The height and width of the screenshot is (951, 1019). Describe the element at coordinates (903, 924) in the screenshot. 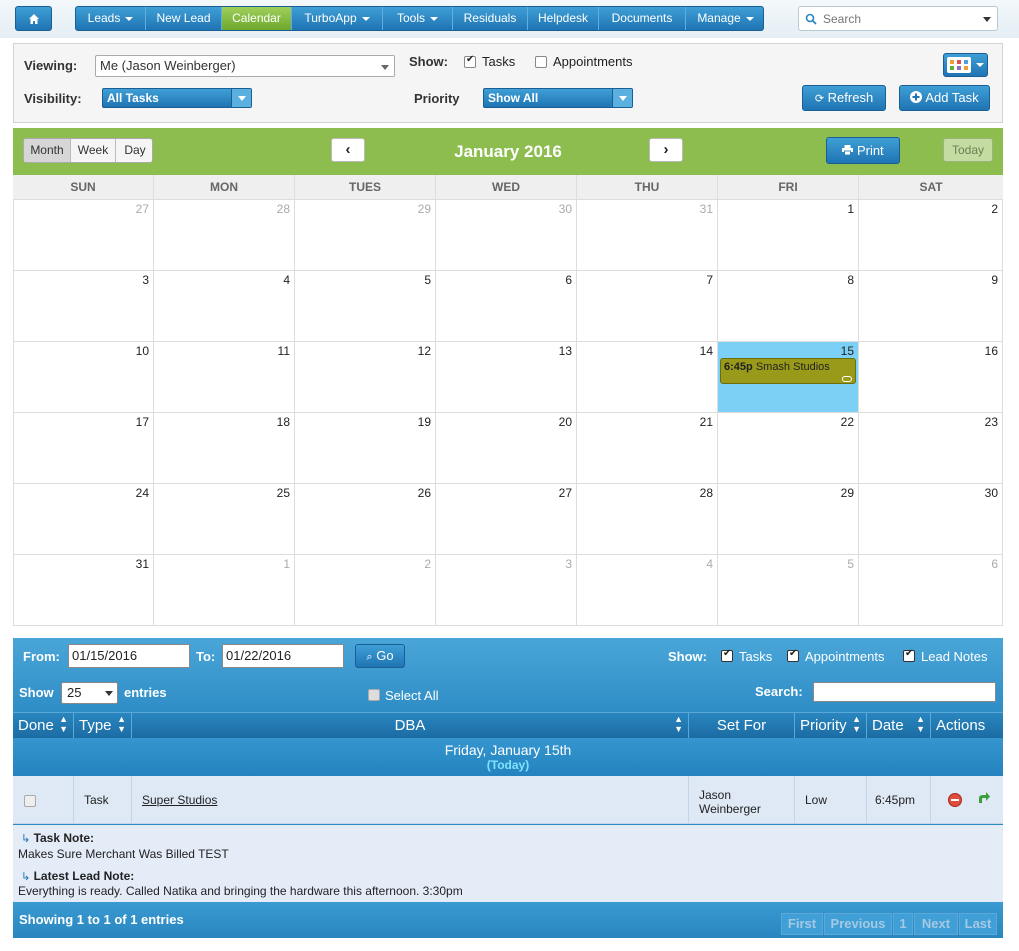

I see `pager-page-1: 1` at that location.